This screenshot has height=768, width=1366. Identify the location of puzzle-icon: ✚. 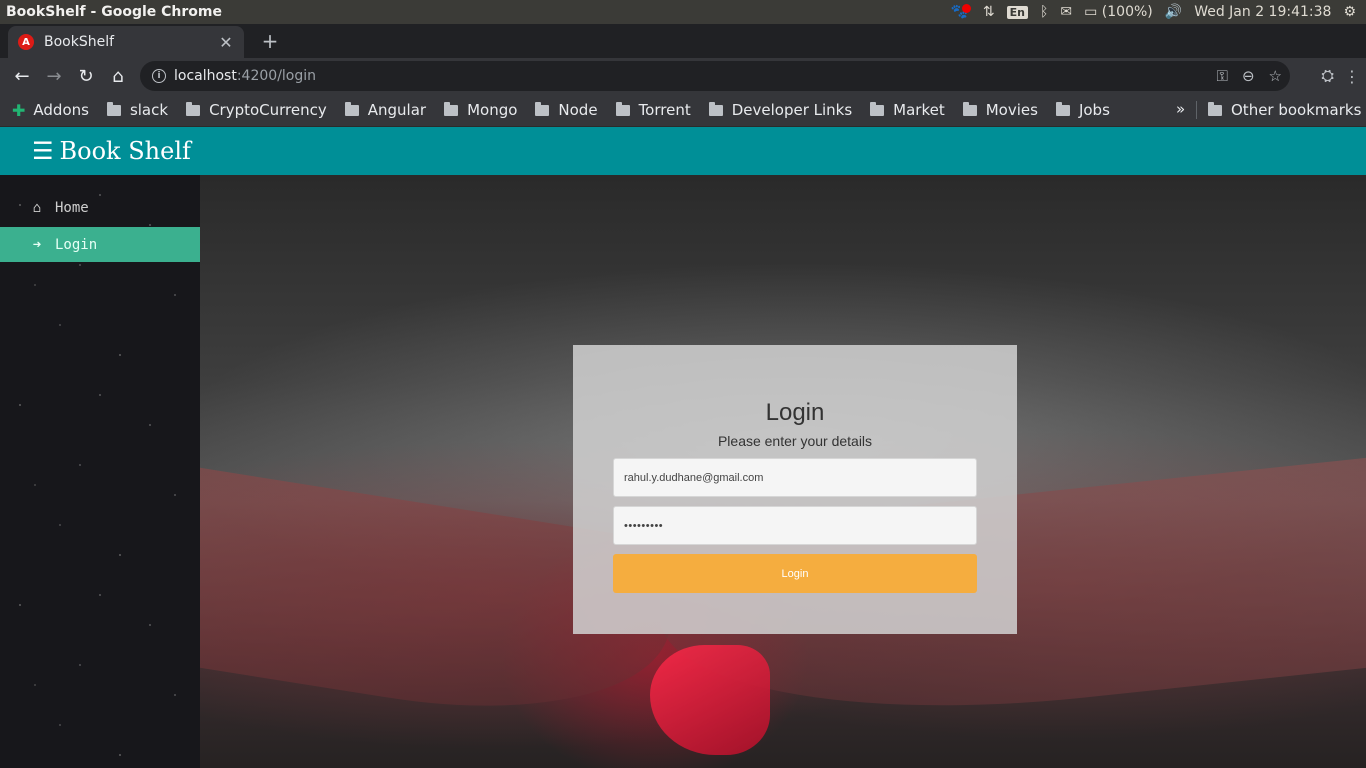
(19, 110).